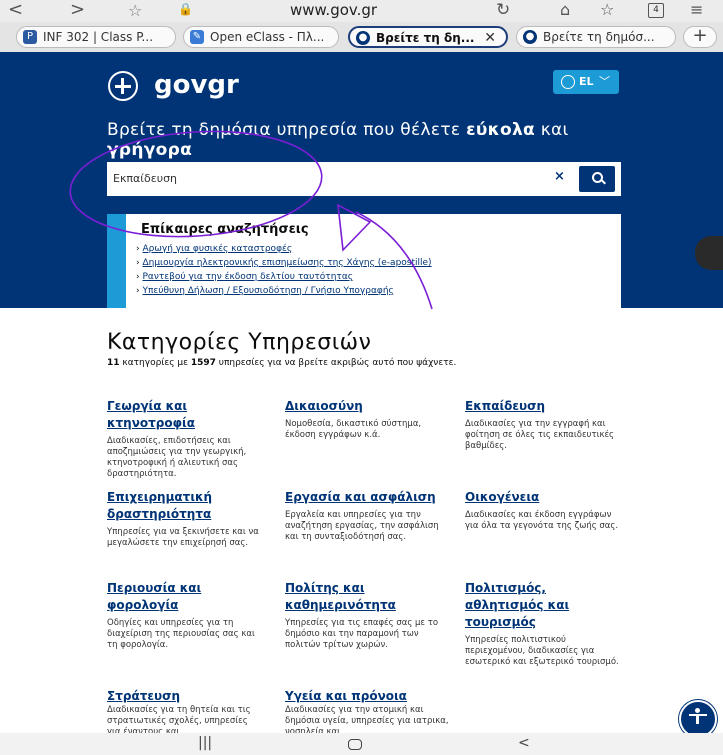 The image size is (723, 755). What do you see at coordinates (184, 696) in the screenshot?
I see `category-link: Στράτευση` at bounding box center [184, 696].